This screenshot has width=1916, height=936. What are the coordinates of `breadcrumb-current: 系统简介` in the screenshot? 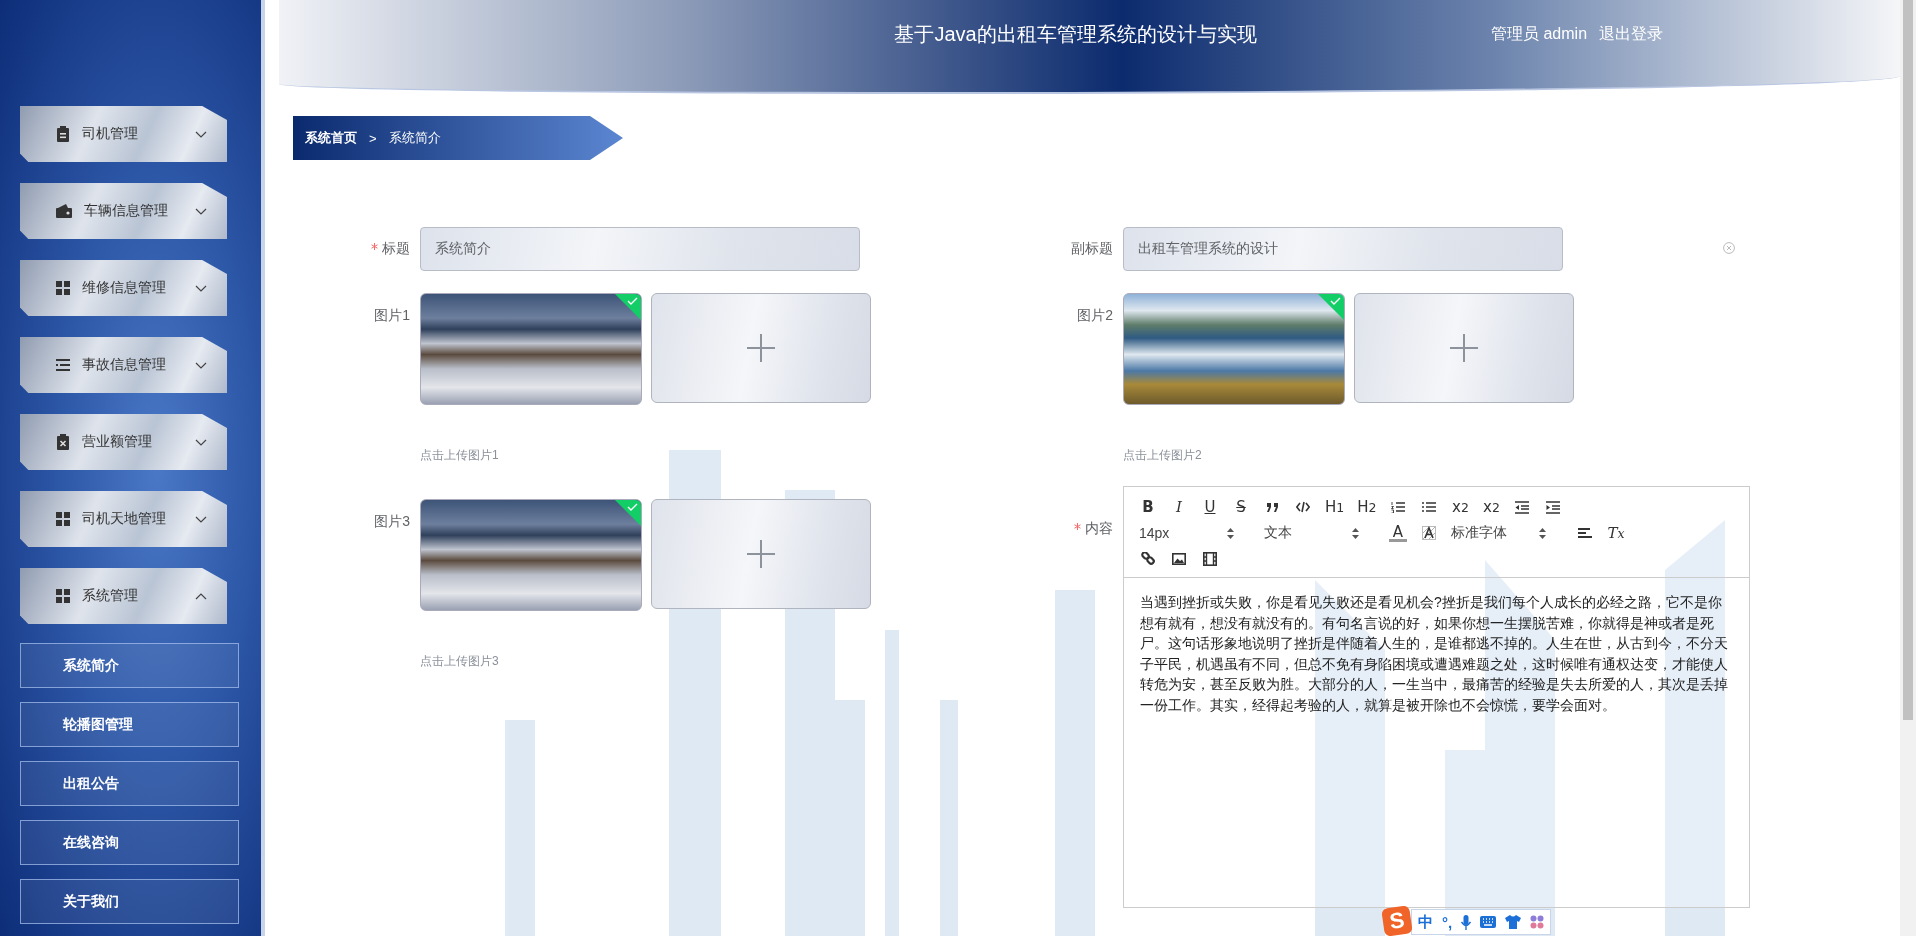 It's located at (414, 138).